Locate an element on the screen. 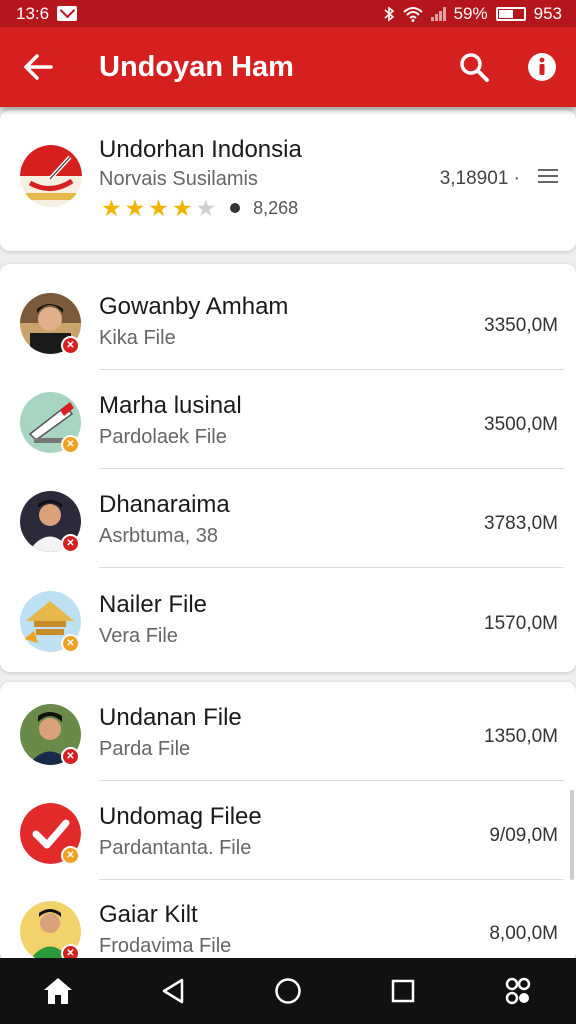 This screenshot has height=1024, width=576. back-button is located at coordinates (38, 67).